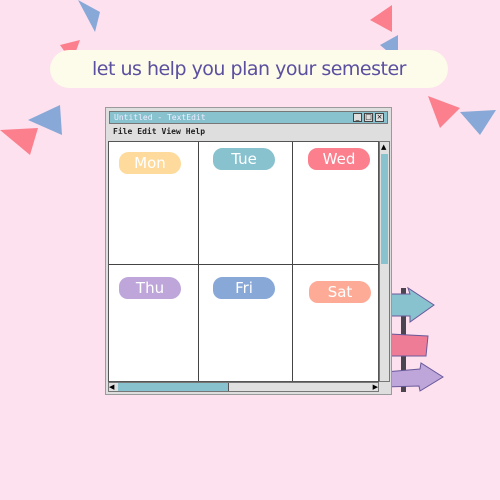  What do you see at coordinates (248, 117) in the screenshot?
I see `title-bar: Untitled - TextEdit _ □ ×` at bounding box center [248, 117].